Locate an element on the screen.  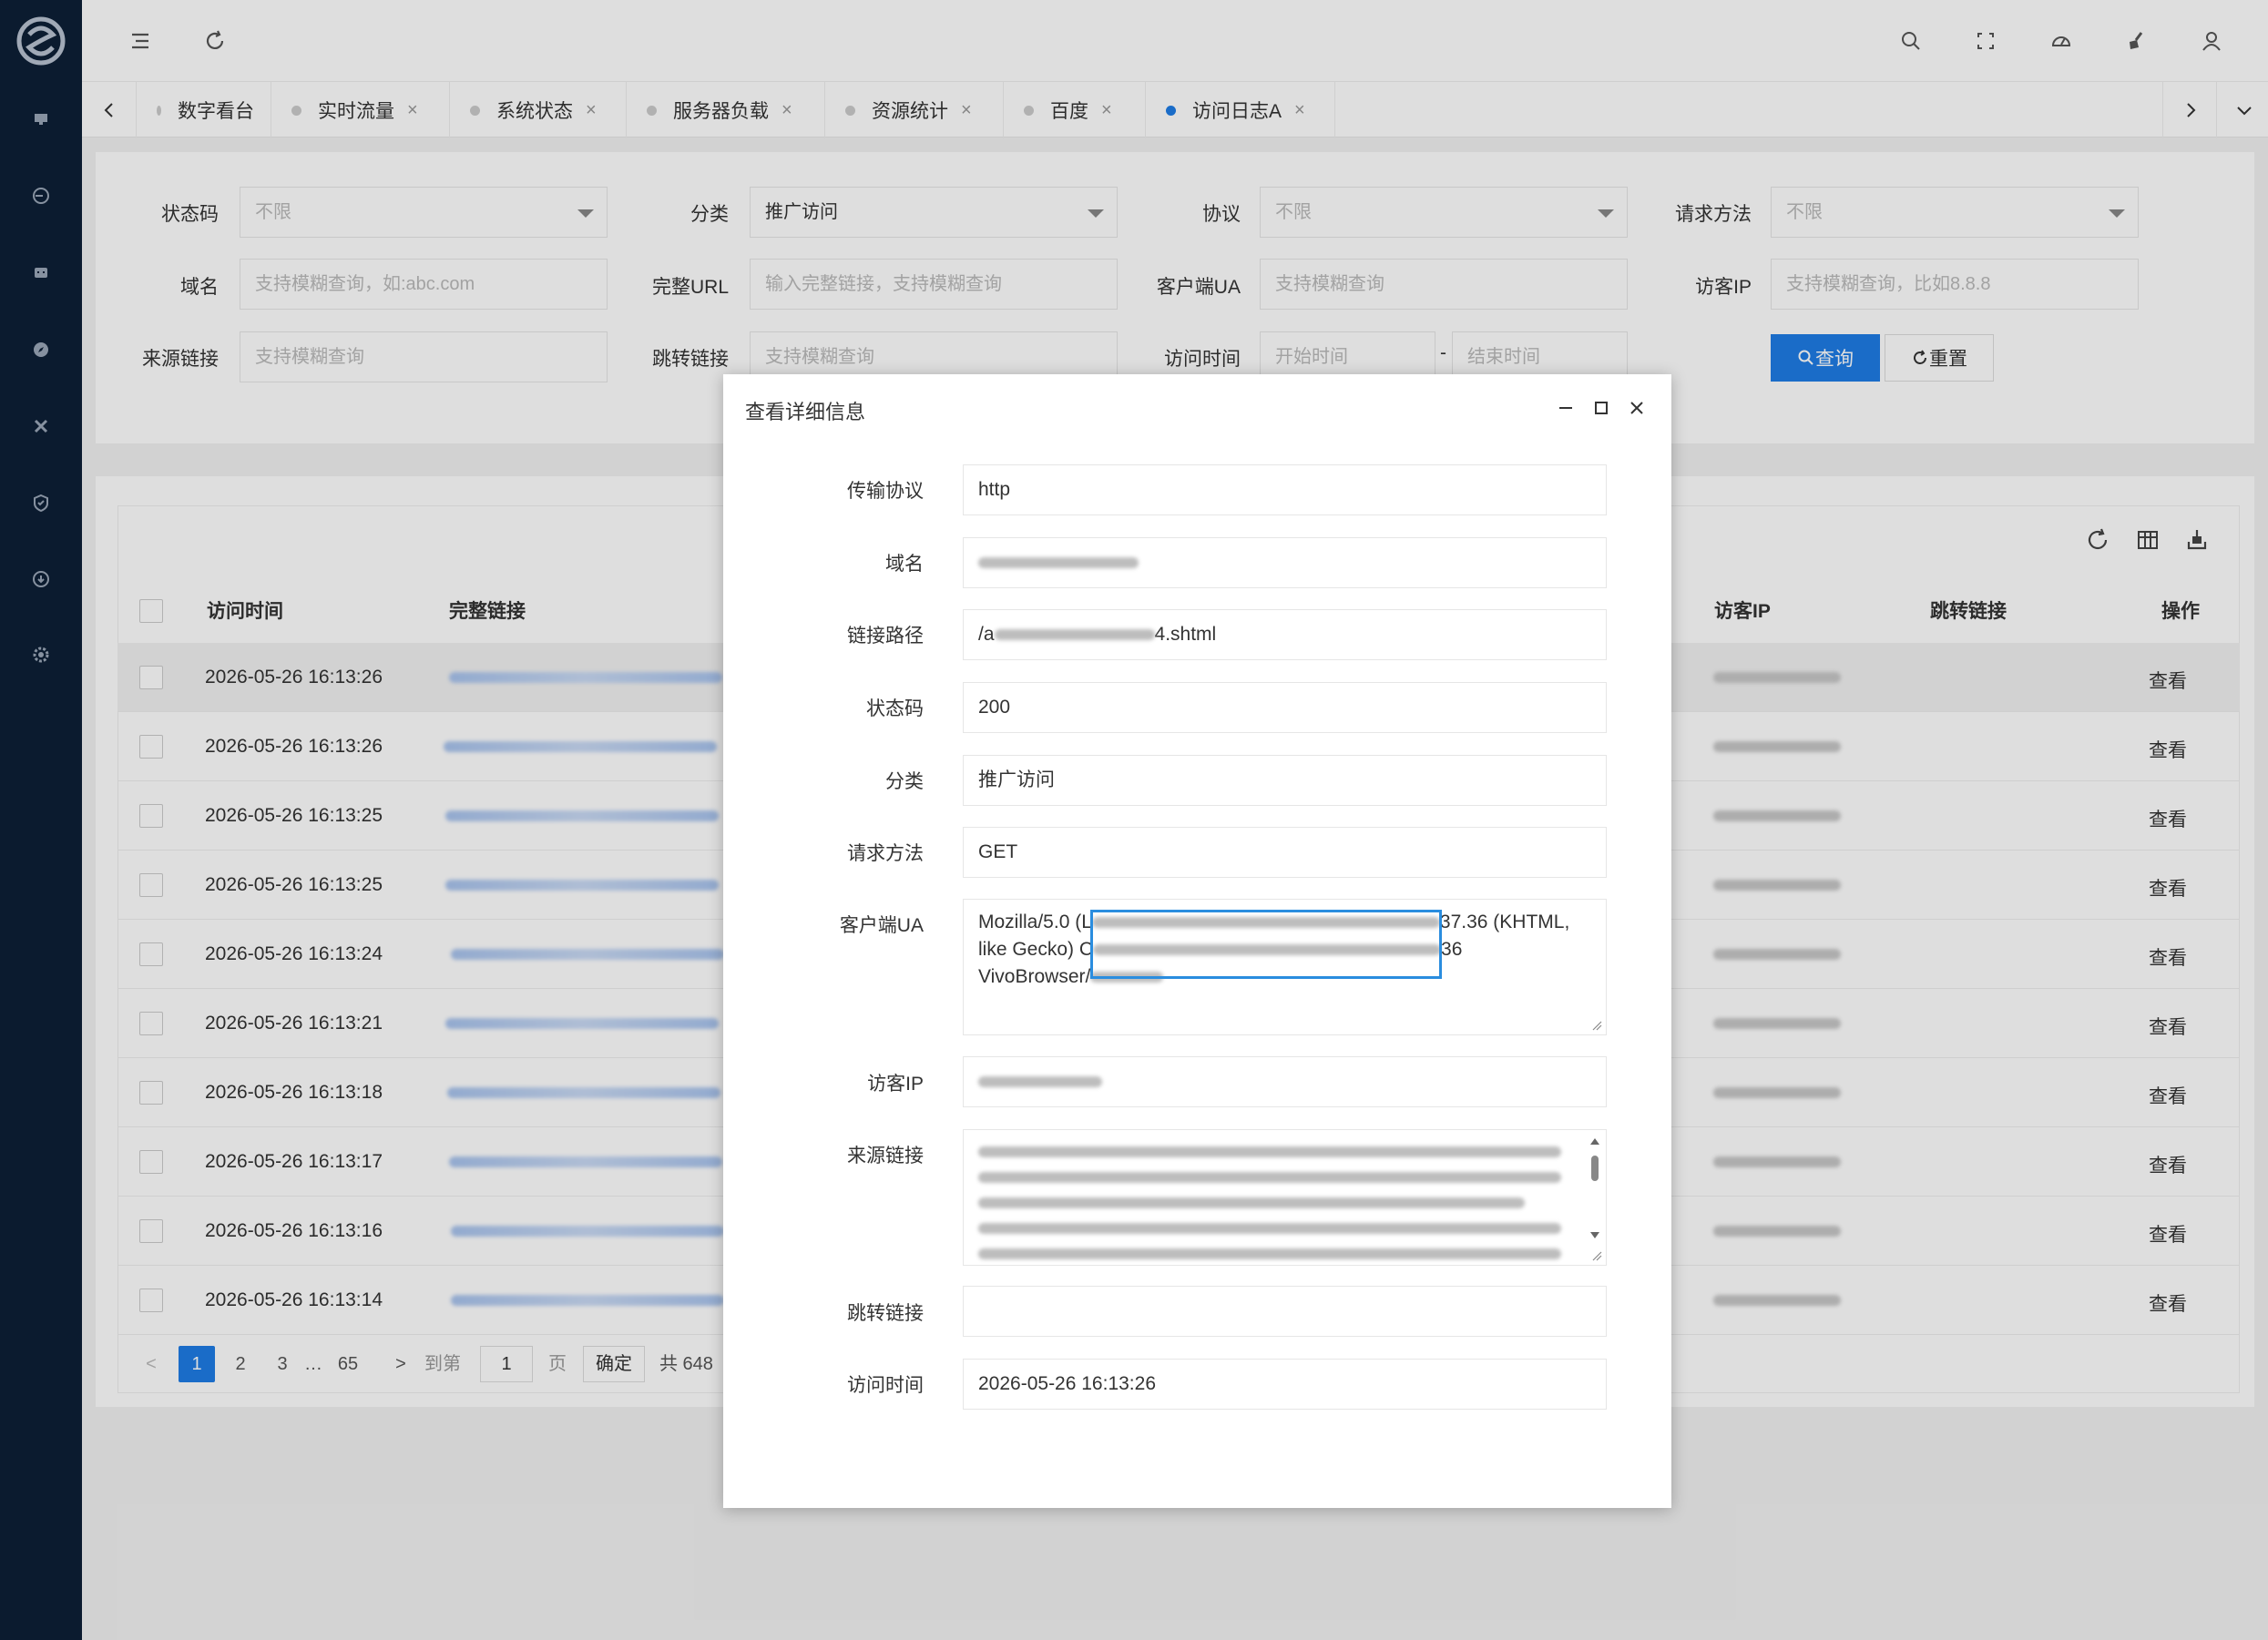
field-status-label: 状态码 is located at coordinates (895, 708).